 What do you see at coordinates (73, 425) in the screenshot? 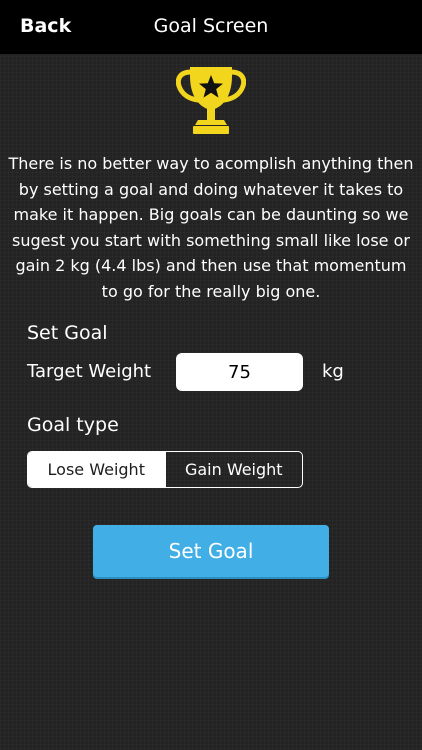
I see `goal-type-heading: Goal type` at bounding box center [73, 425].